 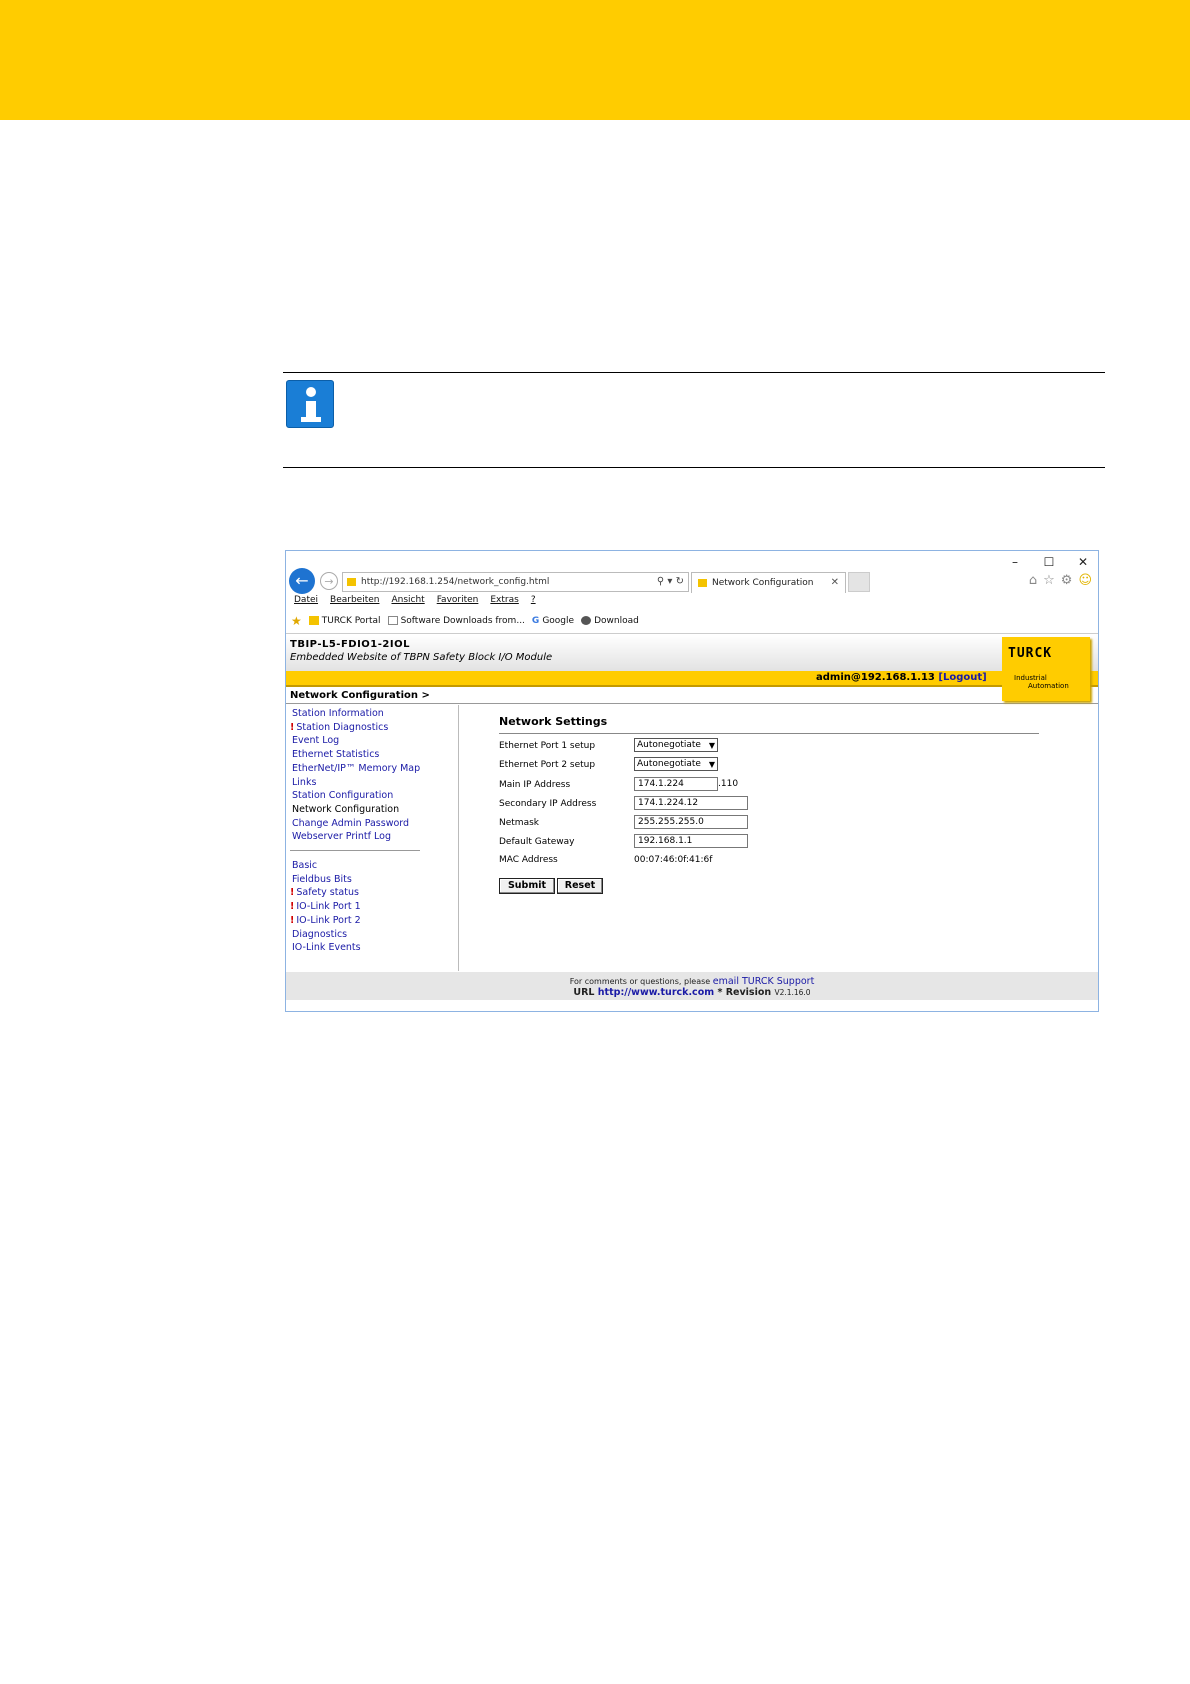 What do you see at coordinates (313, 620) in the screenshot?
I see `turck-favicon-icon` at bounding box center [313, 620].